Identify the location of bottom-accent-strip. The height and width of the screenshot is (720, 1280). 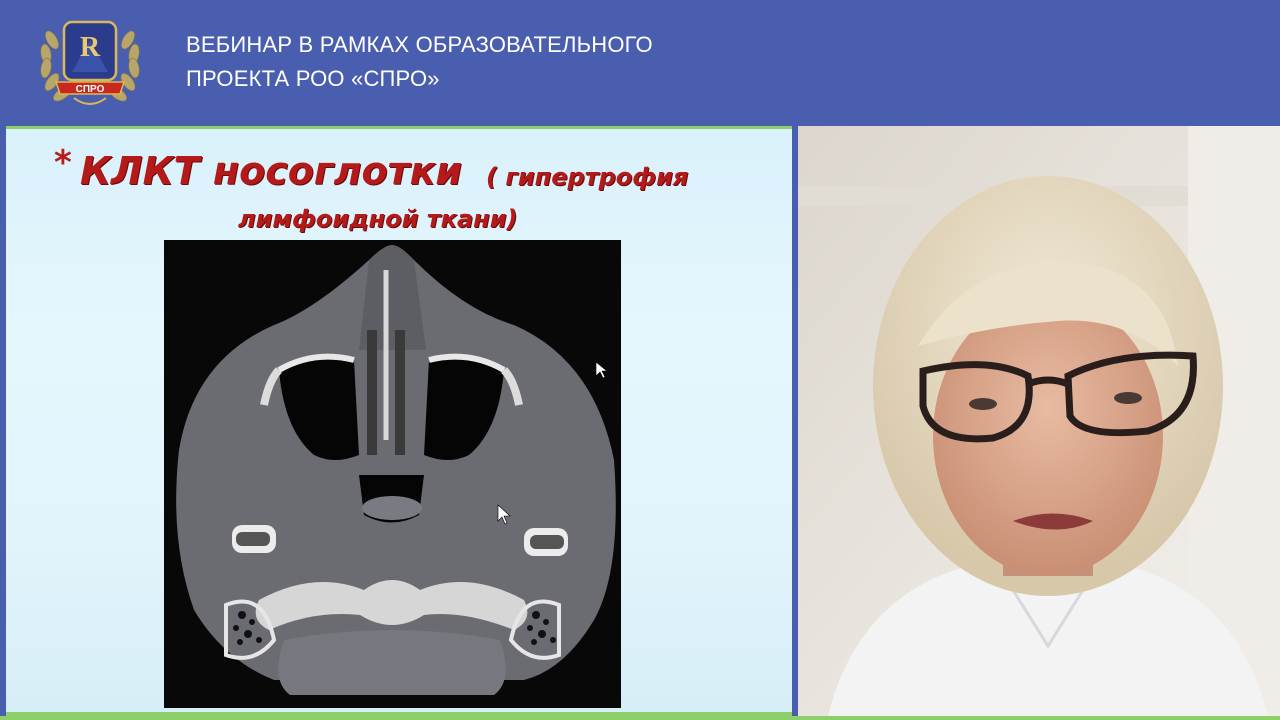
(640, 718).